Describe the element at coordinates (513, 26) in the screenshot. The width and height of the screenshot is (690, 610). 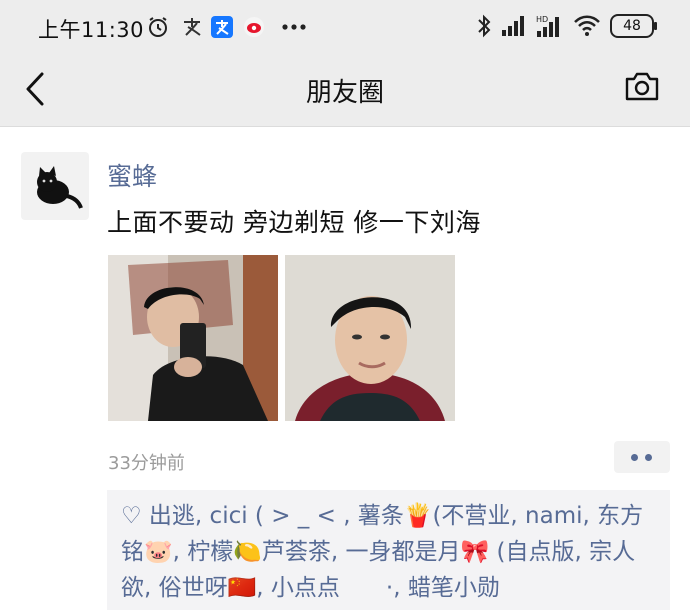
I see `signal-icon` at that location.